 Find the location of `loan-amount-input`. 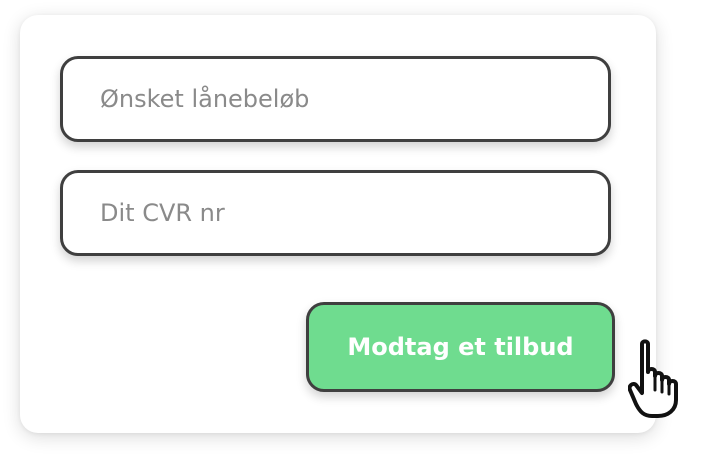

loan-amount-input is located at coordinates (354, 99).